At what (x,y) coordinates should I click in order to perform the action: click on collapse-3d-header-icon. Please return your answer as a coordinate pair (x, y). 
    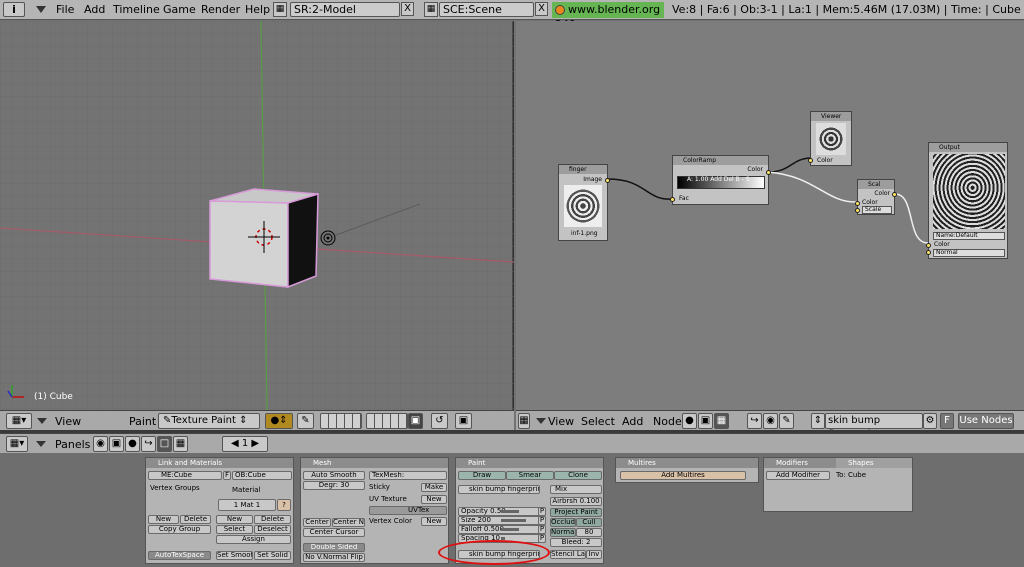
    Looking at the image, I should click on (42, 421).